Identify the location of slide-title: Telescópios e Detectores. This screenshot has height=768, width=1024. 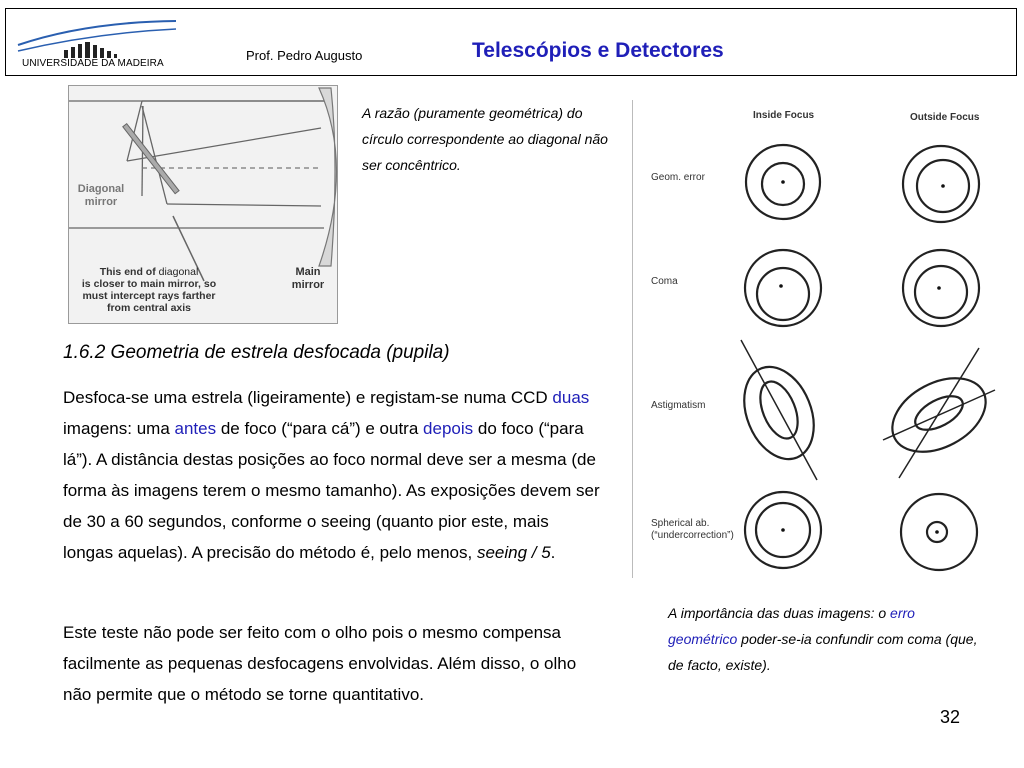
(598, 50).